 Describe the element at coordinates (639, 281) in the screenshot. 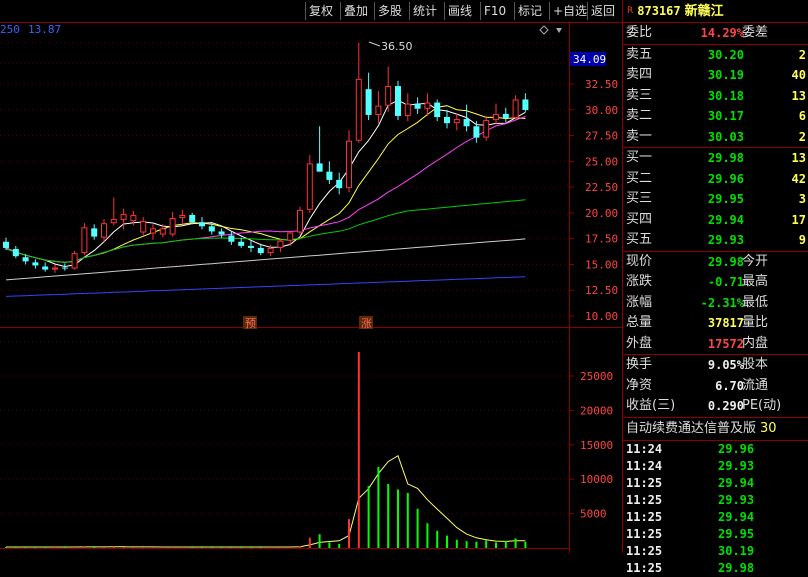

I see `quote-stat-label: 涨跌` at that location.